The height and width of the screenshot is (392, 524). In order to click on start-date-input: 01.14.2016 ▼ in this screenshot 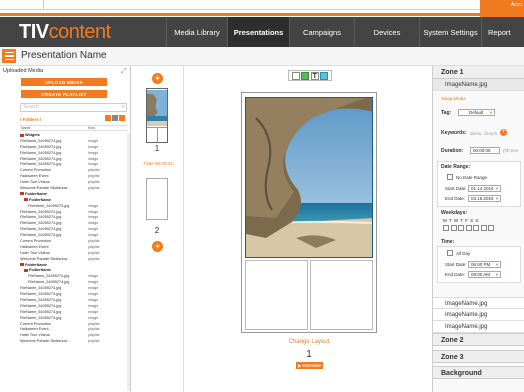, I will do `click(484, 188)`.